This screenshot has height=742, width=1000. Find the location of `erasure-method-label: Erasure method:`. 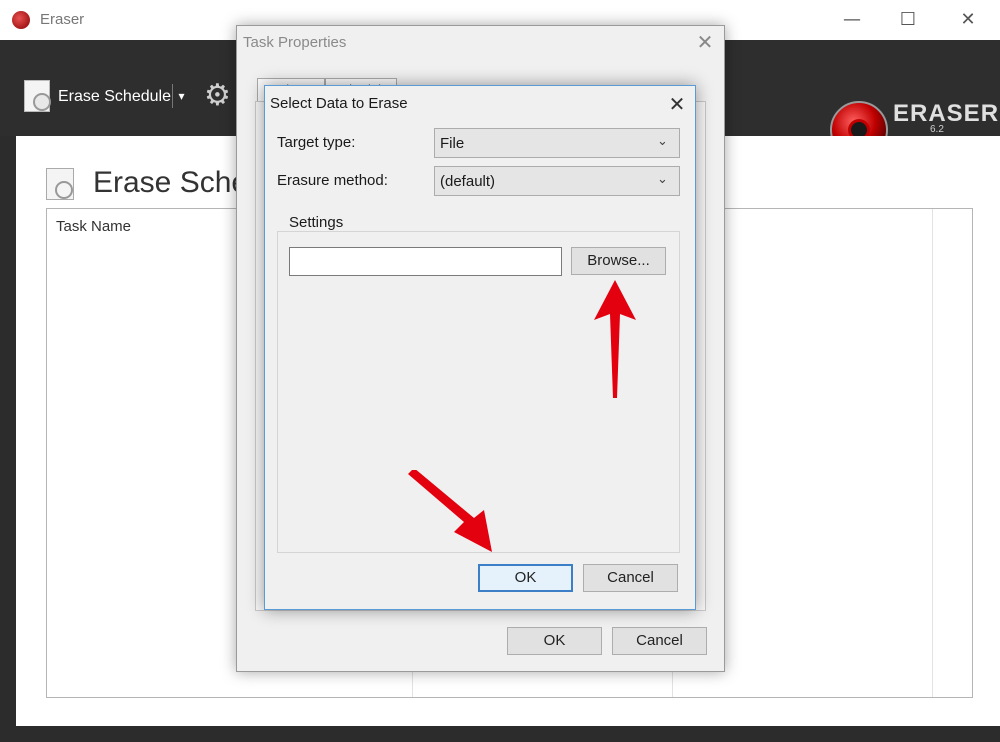

erasure-method-label: Erasure method: is located at coordinates (332, 180).